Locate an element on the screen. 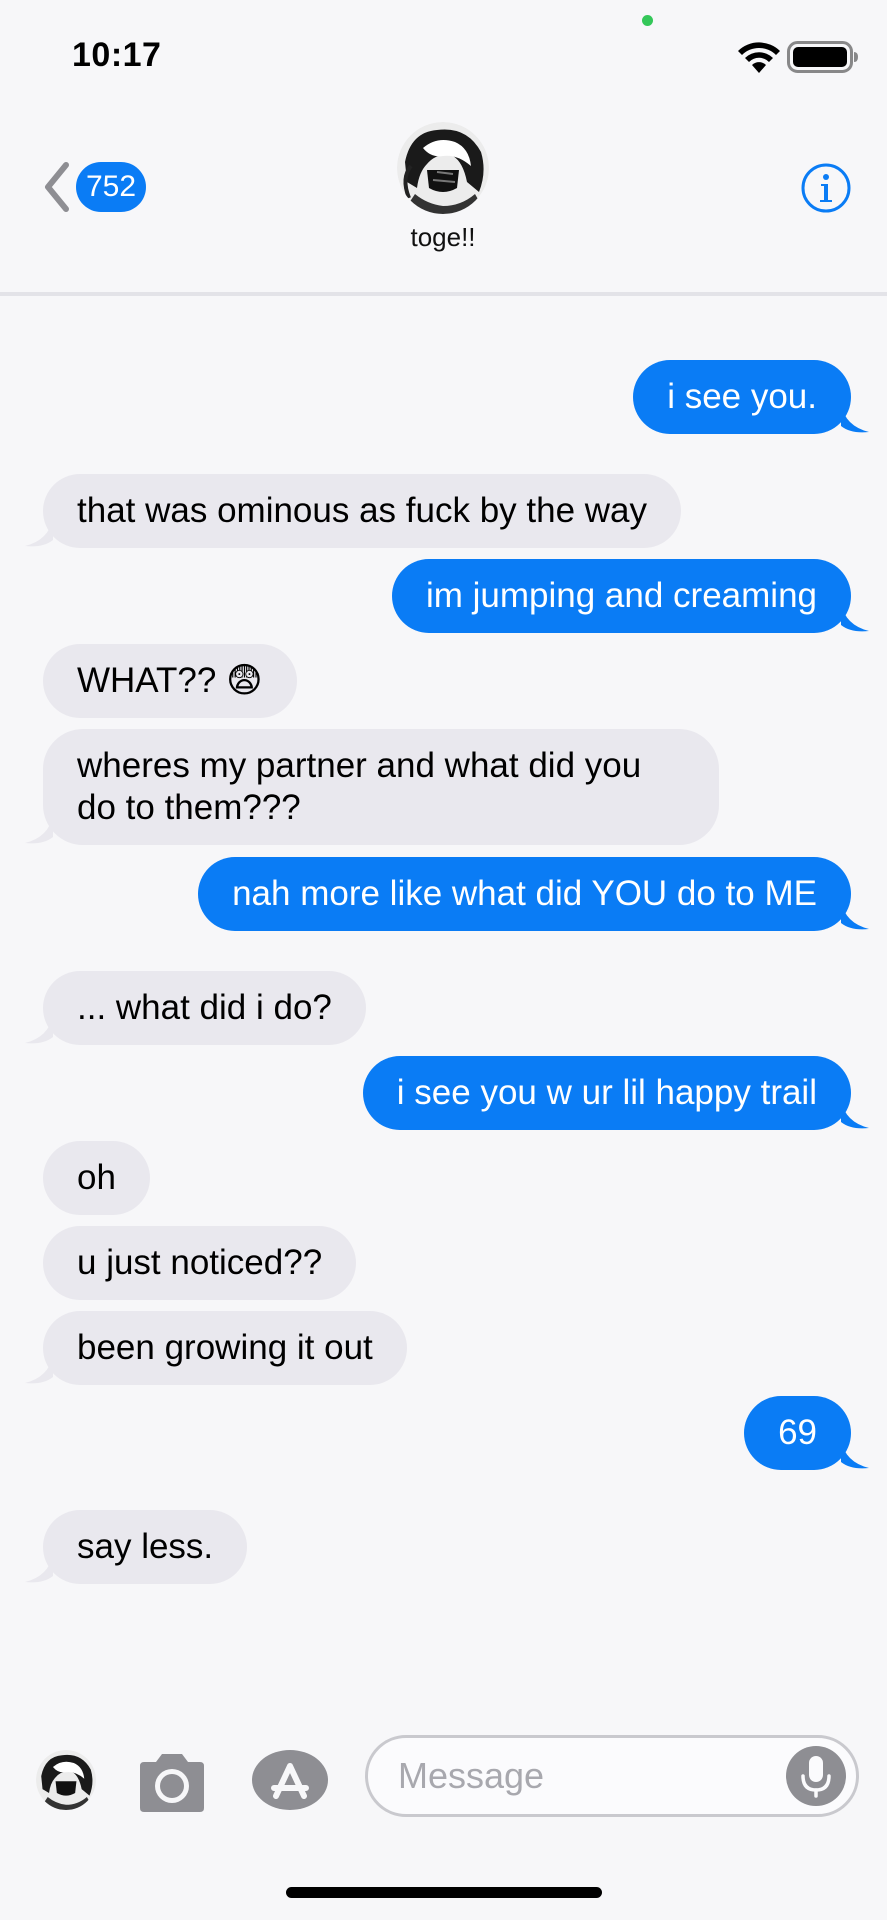 This screenshot has height=1920, width=887. message-bubble-incoming: oh is located at coordinates (96, 1178).